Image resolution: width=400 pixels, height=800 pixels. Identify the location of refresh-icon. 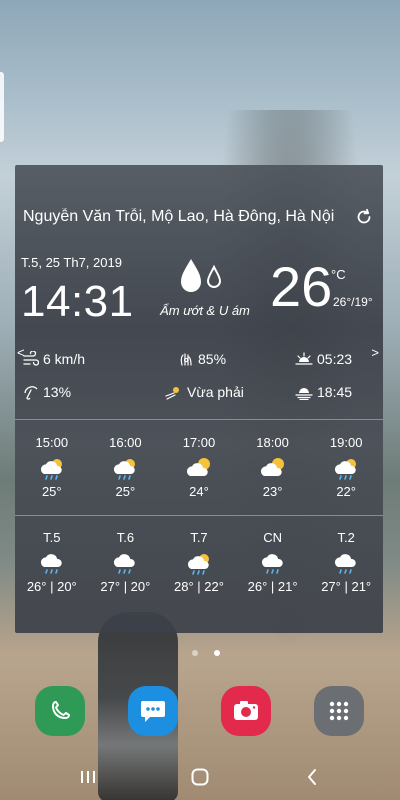
(364, 217).